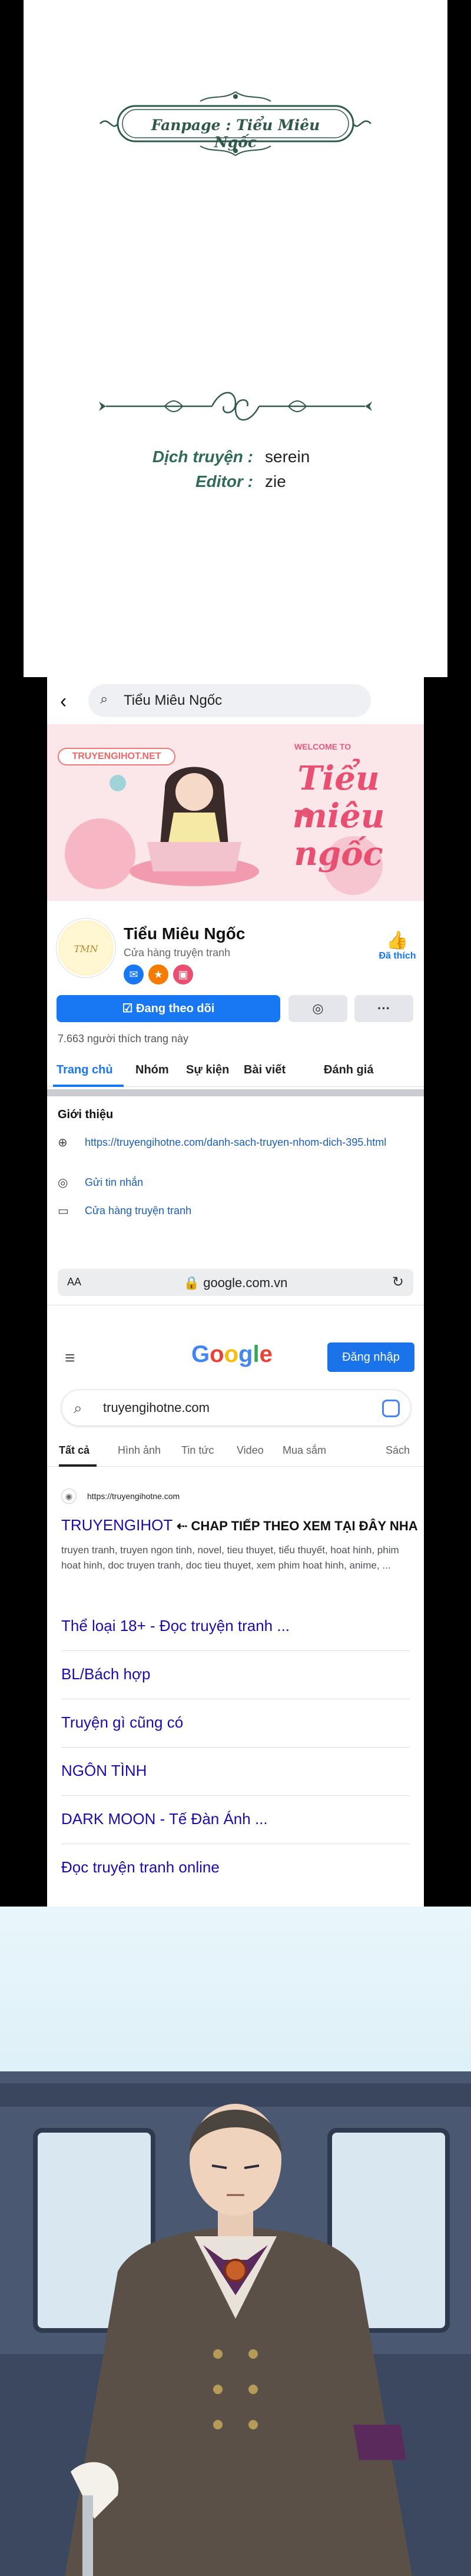 This screenshot has height=2576, width=471. I want to click on following-label: Đang theo dõi, so click(175, 1008).